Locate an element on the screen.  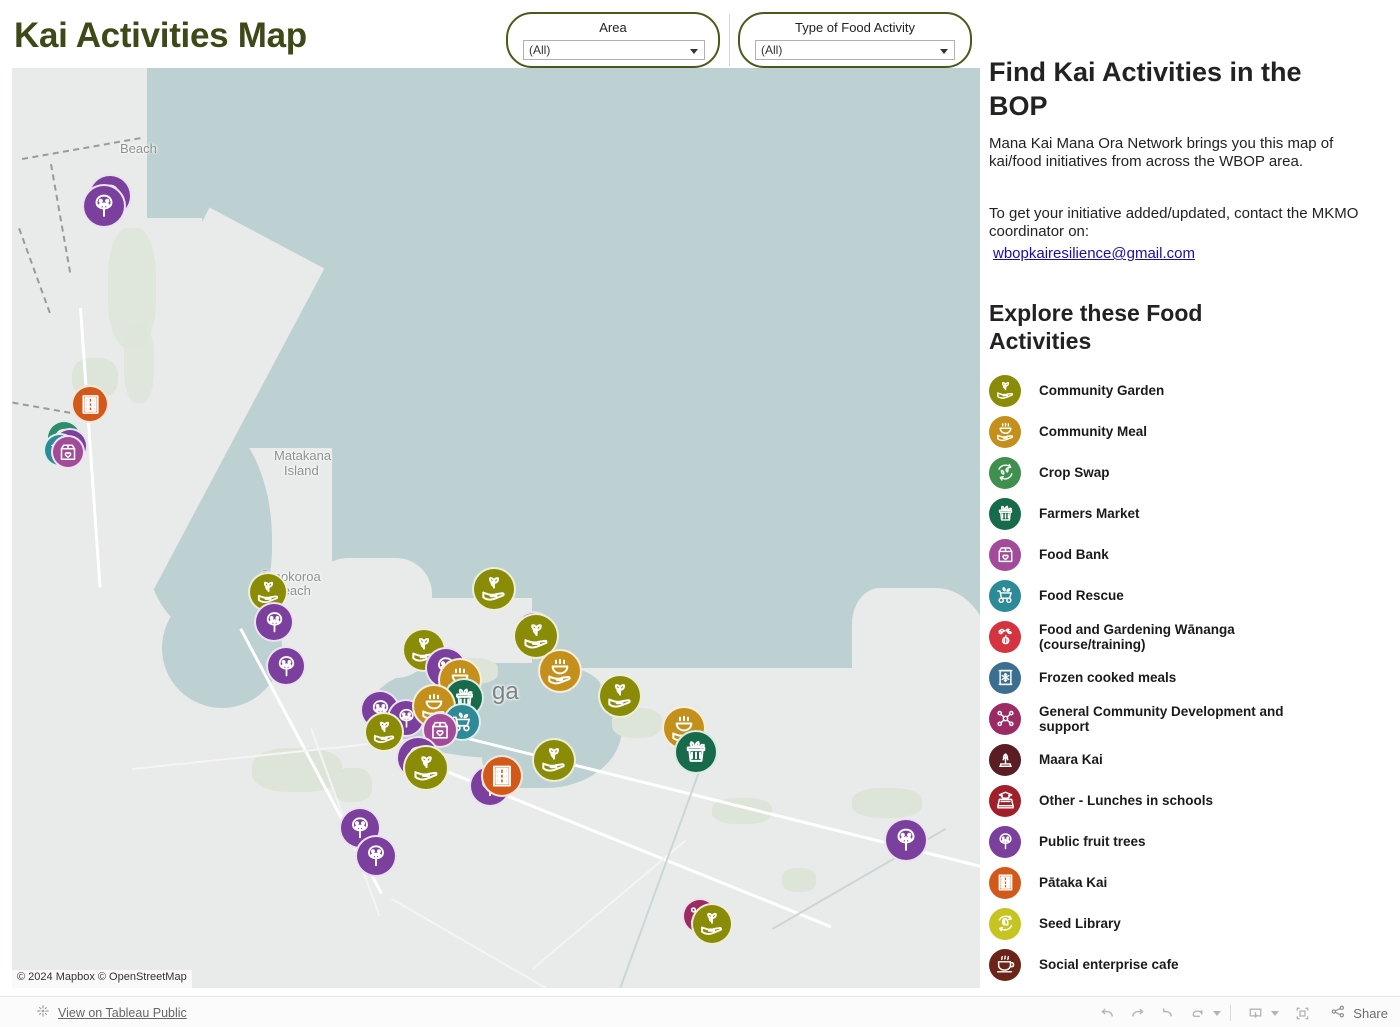
bottom-toolbar: View on Tableau Public Share is located at coordinates (700, 1011).